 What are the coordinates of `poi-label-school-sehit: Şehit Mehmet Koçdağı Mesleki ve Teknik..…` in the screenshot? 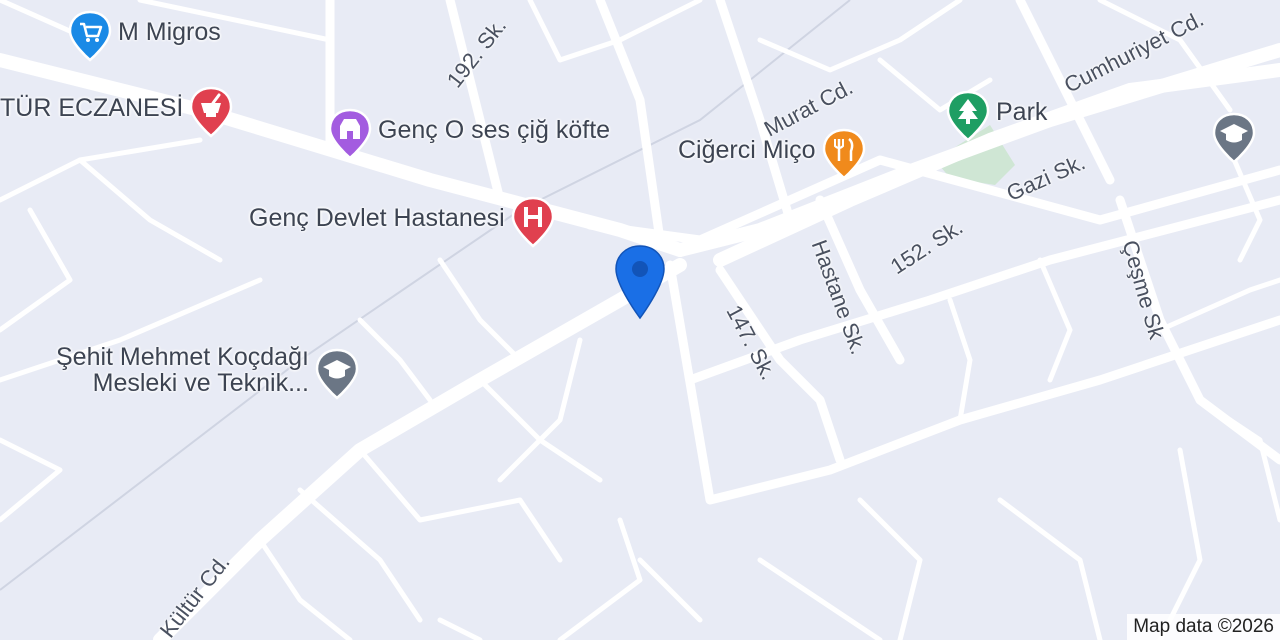 It's located at (182, 370).